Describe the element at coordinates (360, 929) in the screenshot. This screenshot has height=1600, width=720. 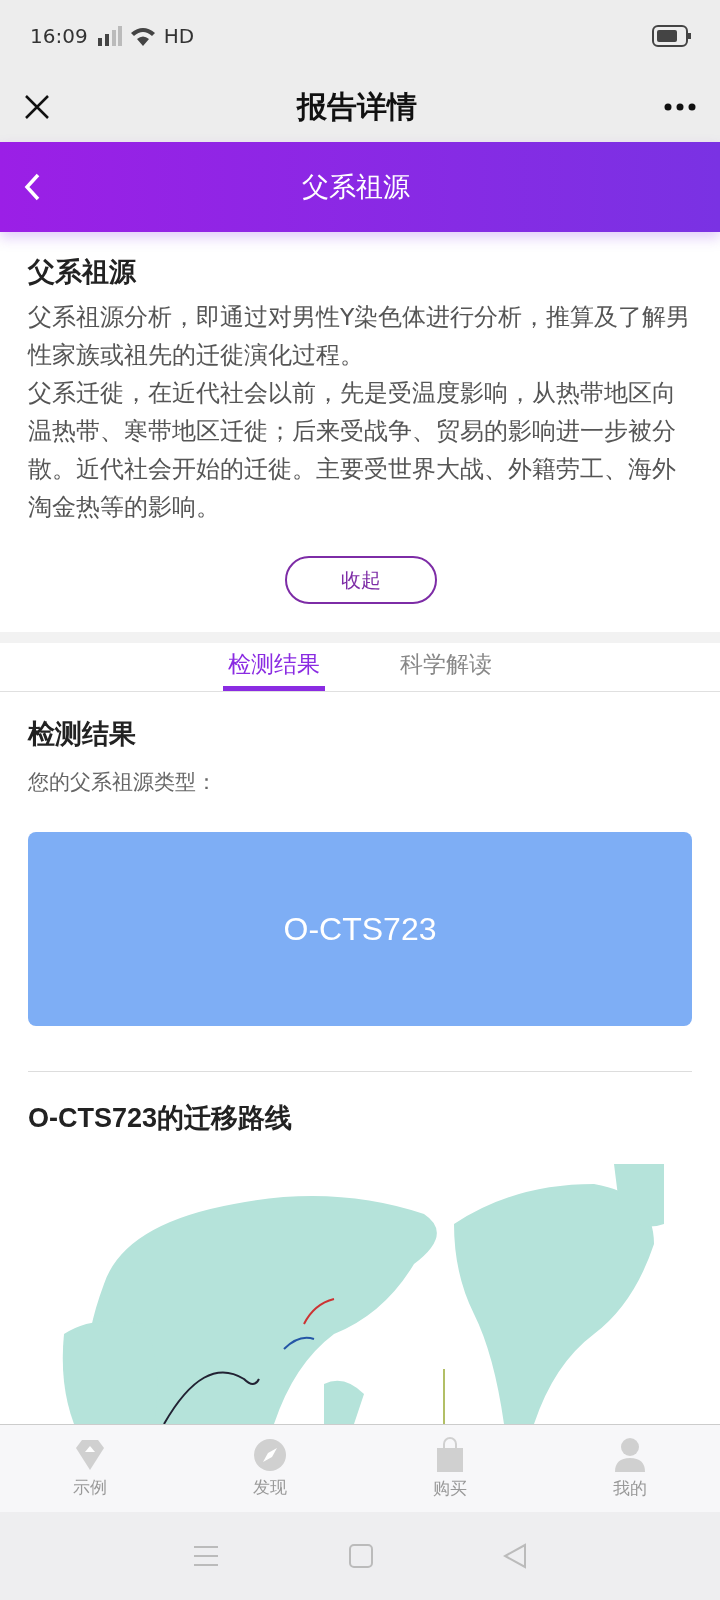
I see `haplogroup-card: O-CTS723` at that location.